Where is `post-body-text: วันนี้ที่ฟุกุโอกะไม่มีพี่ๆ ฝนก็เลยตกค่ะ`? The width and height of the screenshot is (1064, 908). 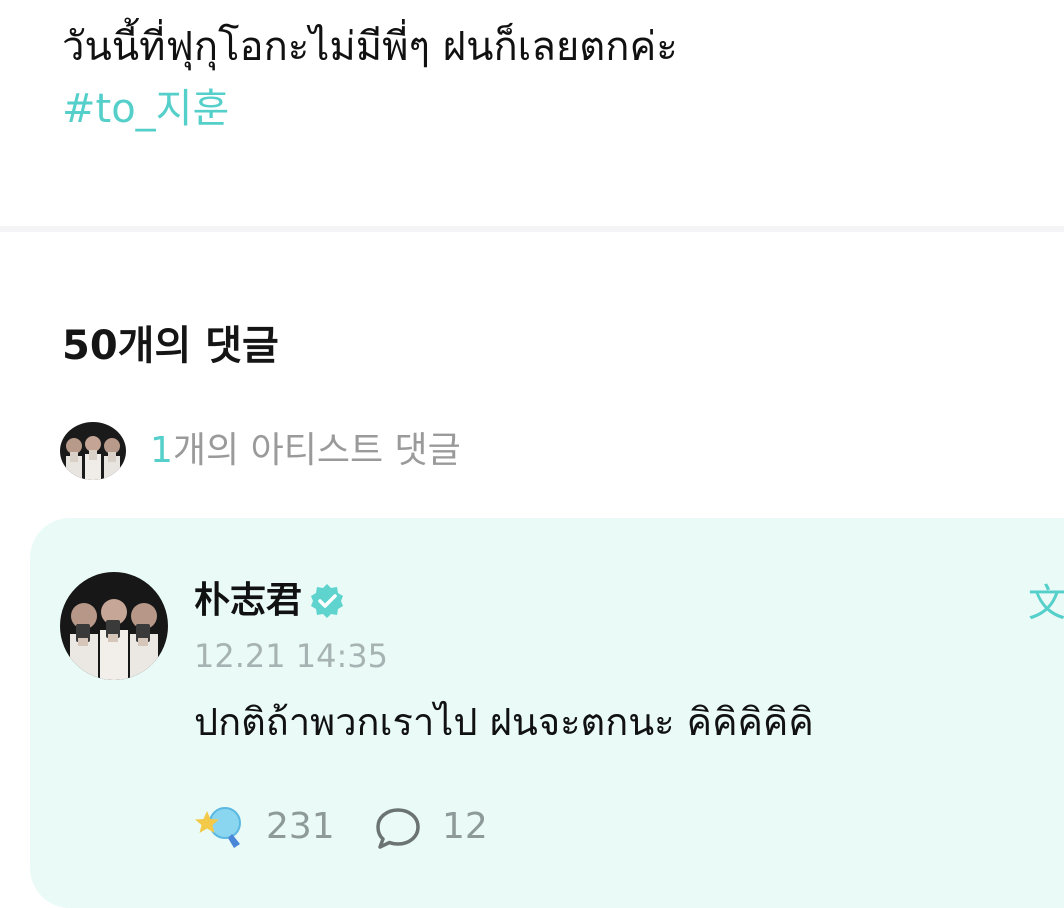 post-body-text: วันนี้ที่ฟุกุโอกะไม่มีพี่ๆ ฝนก็เลยตกค่ะ is located at coordinates (370, 47).